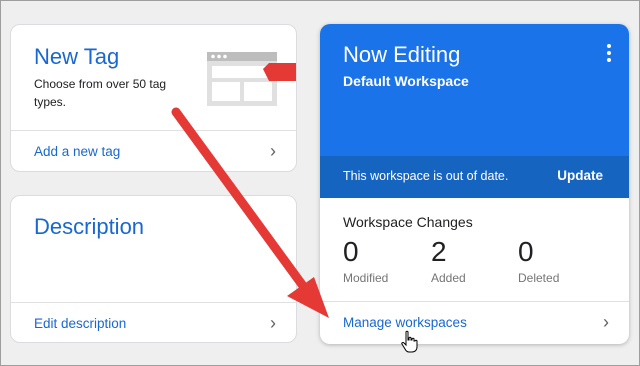 This screenshot has width=640, height=366. I want to click on stat-deleted: 0 Deleted, so click(538, 260).